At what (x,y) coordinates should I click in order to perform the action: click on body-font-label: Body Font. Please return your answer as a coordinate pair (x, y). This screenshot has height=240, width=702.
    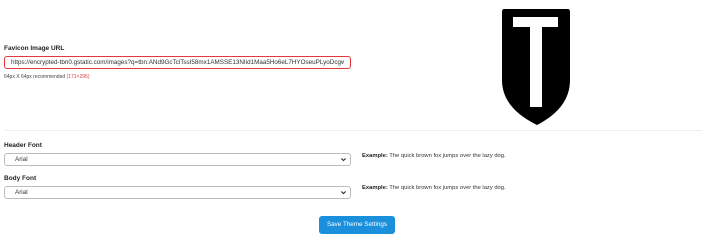
    Looking at the image, I should click on (20, 178).